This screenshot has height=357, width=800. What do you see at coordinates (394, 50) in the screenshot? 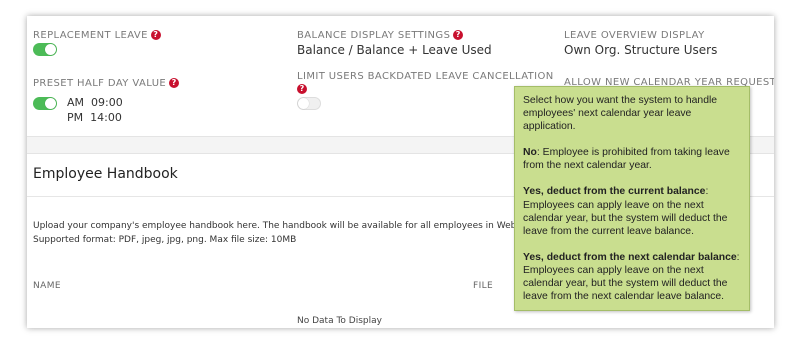
I see `balance-display-value: Balance / Balance + Leave Used` at bounding box center [394, 50].